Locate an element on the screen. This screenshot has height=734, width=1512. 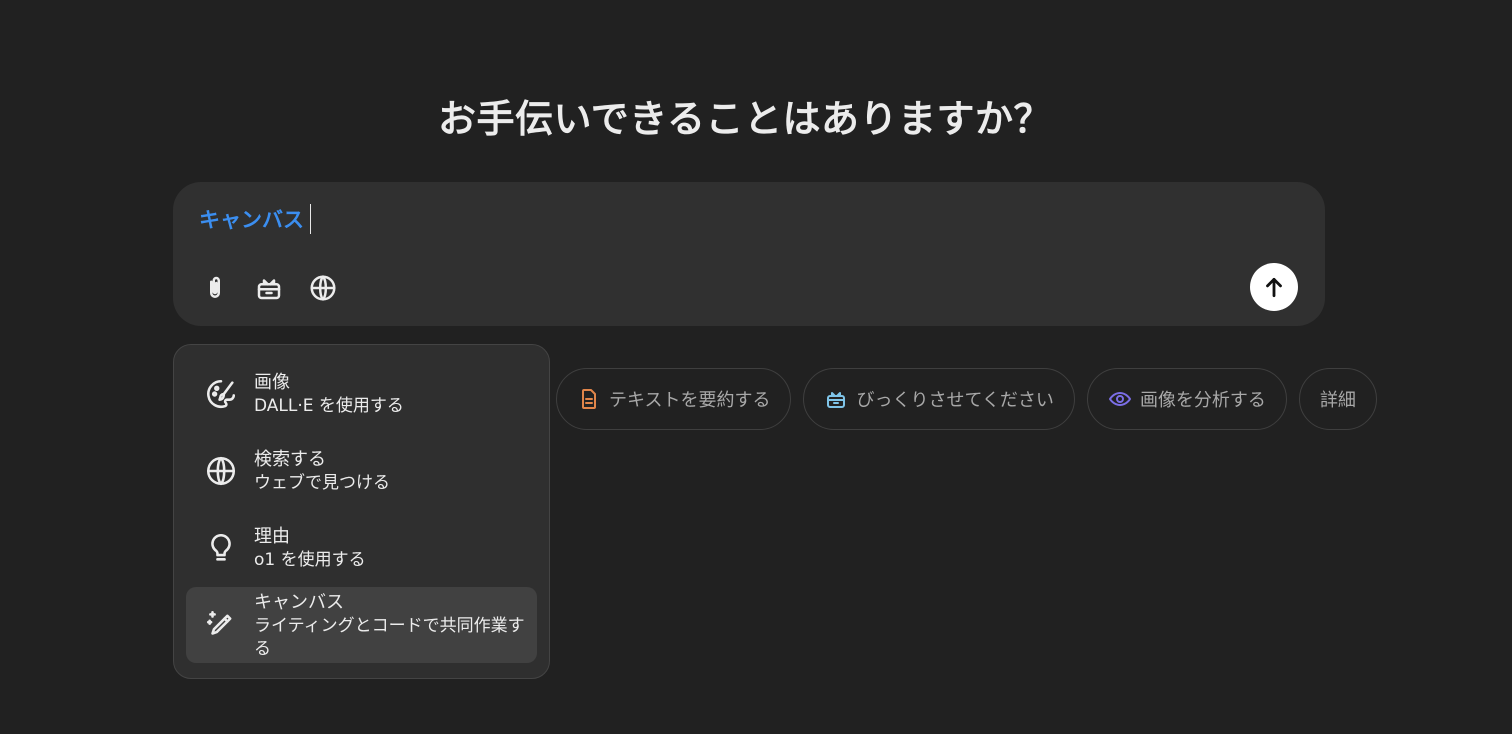
menu-item-title: キャンバス is located at coordinates (299, 602).